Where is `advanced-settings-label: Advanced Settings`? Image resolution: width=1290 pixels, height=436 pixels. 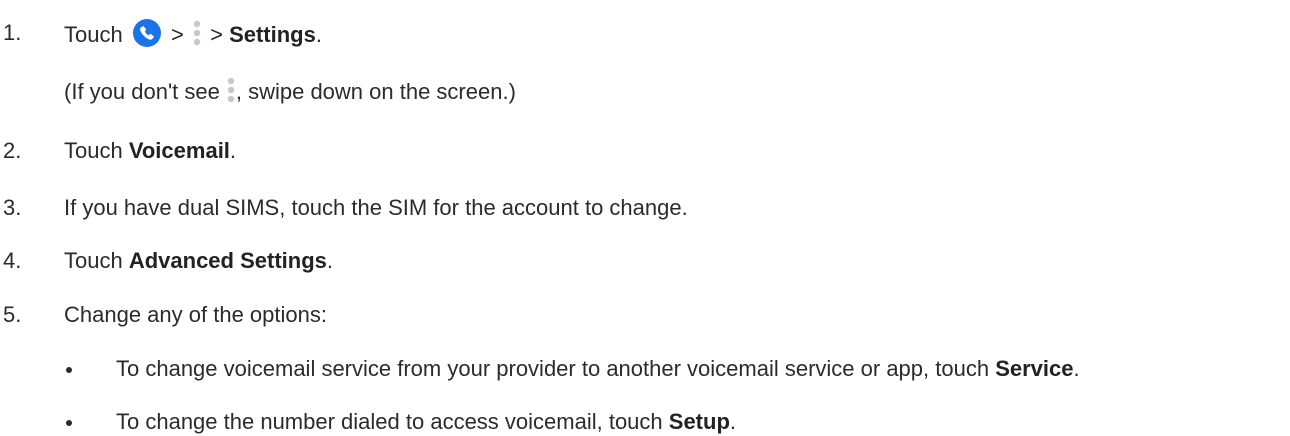 advanced-settings-label: Advanced Settings is located at coordinates (227, 260).